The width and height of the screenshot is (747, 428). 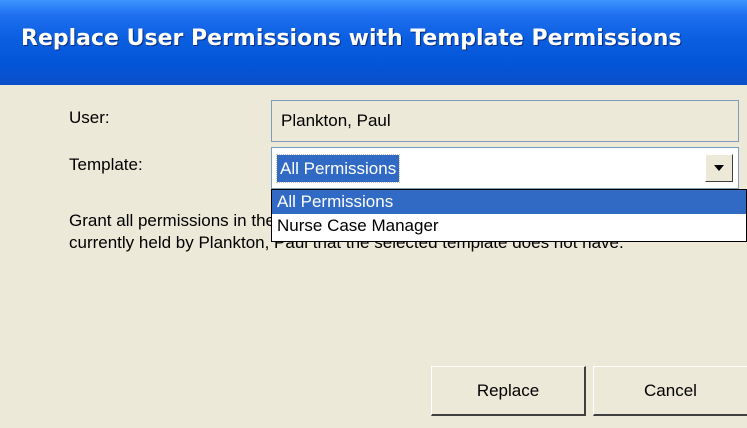 What do you see at coordinates (670, 391) in the screenshot?
I see `cancel-button: Cancel` at bounding box center [670, 391].